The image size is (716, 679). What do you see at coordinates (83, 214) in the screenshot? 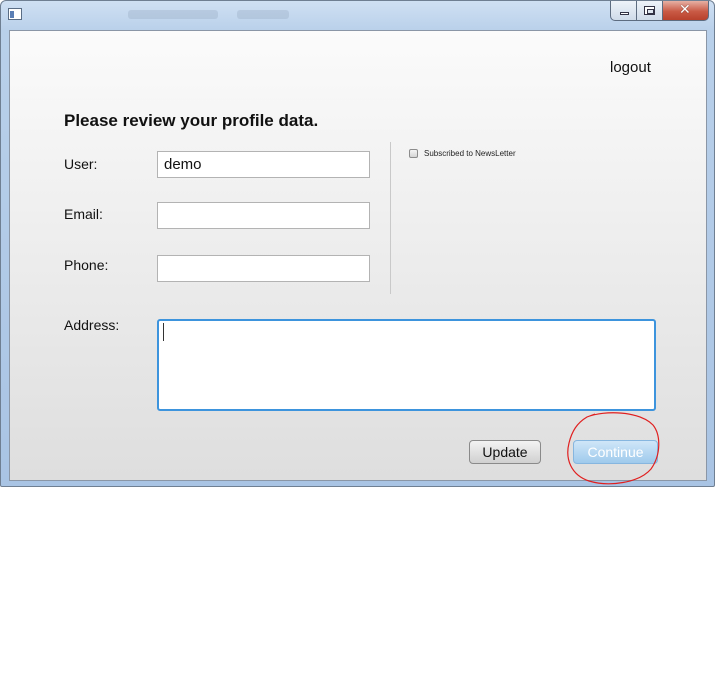
I see `email-label: Email:` at bounding box center [83, 214].